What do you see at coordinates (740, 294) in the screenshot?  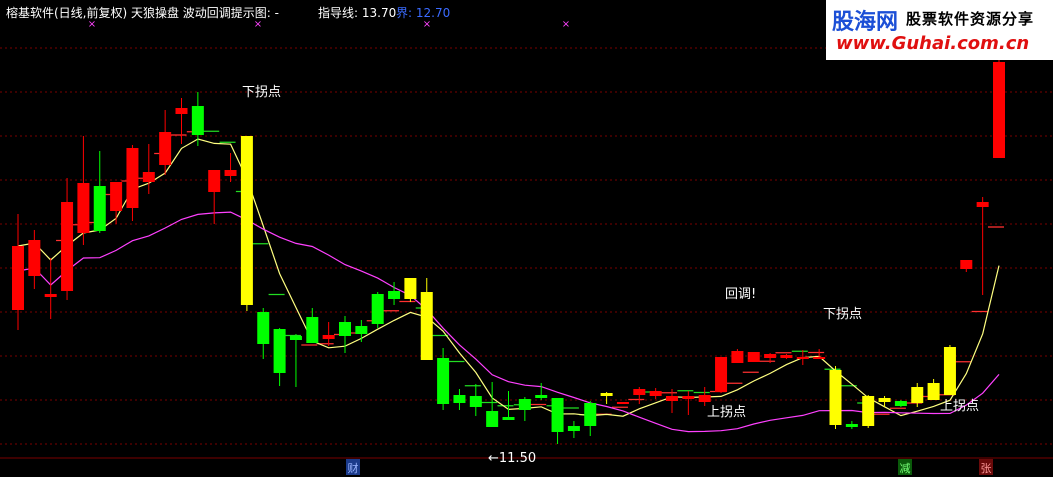 I see `annotation-pullback: 回调!` at bounding box center [740, 294].